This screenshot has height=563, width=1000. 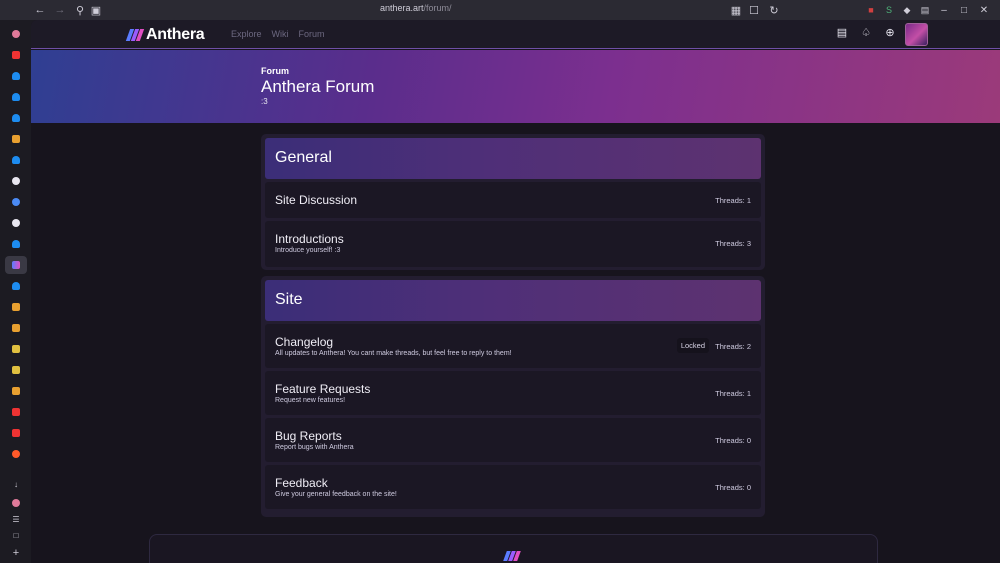 I want to click on category-title: General, so click(x=303, y=157).